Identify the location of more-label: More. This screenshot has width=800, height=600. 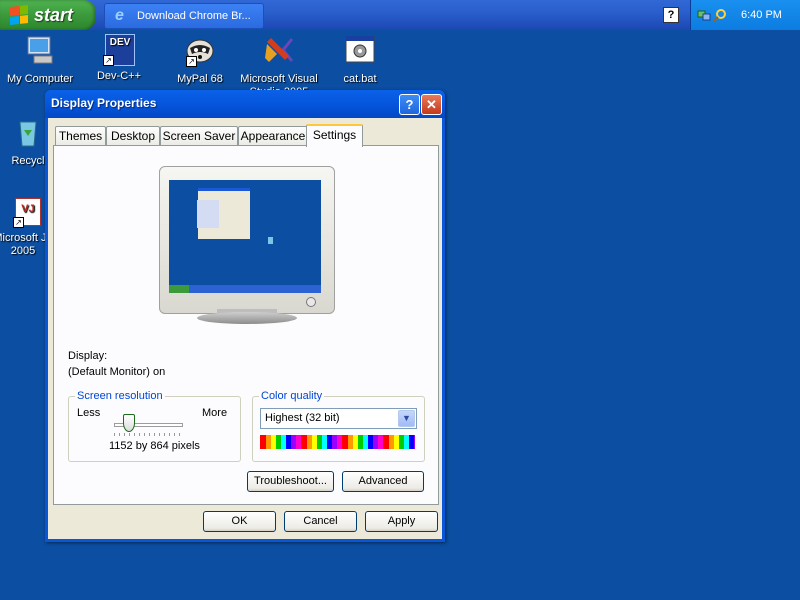
(215, 413).